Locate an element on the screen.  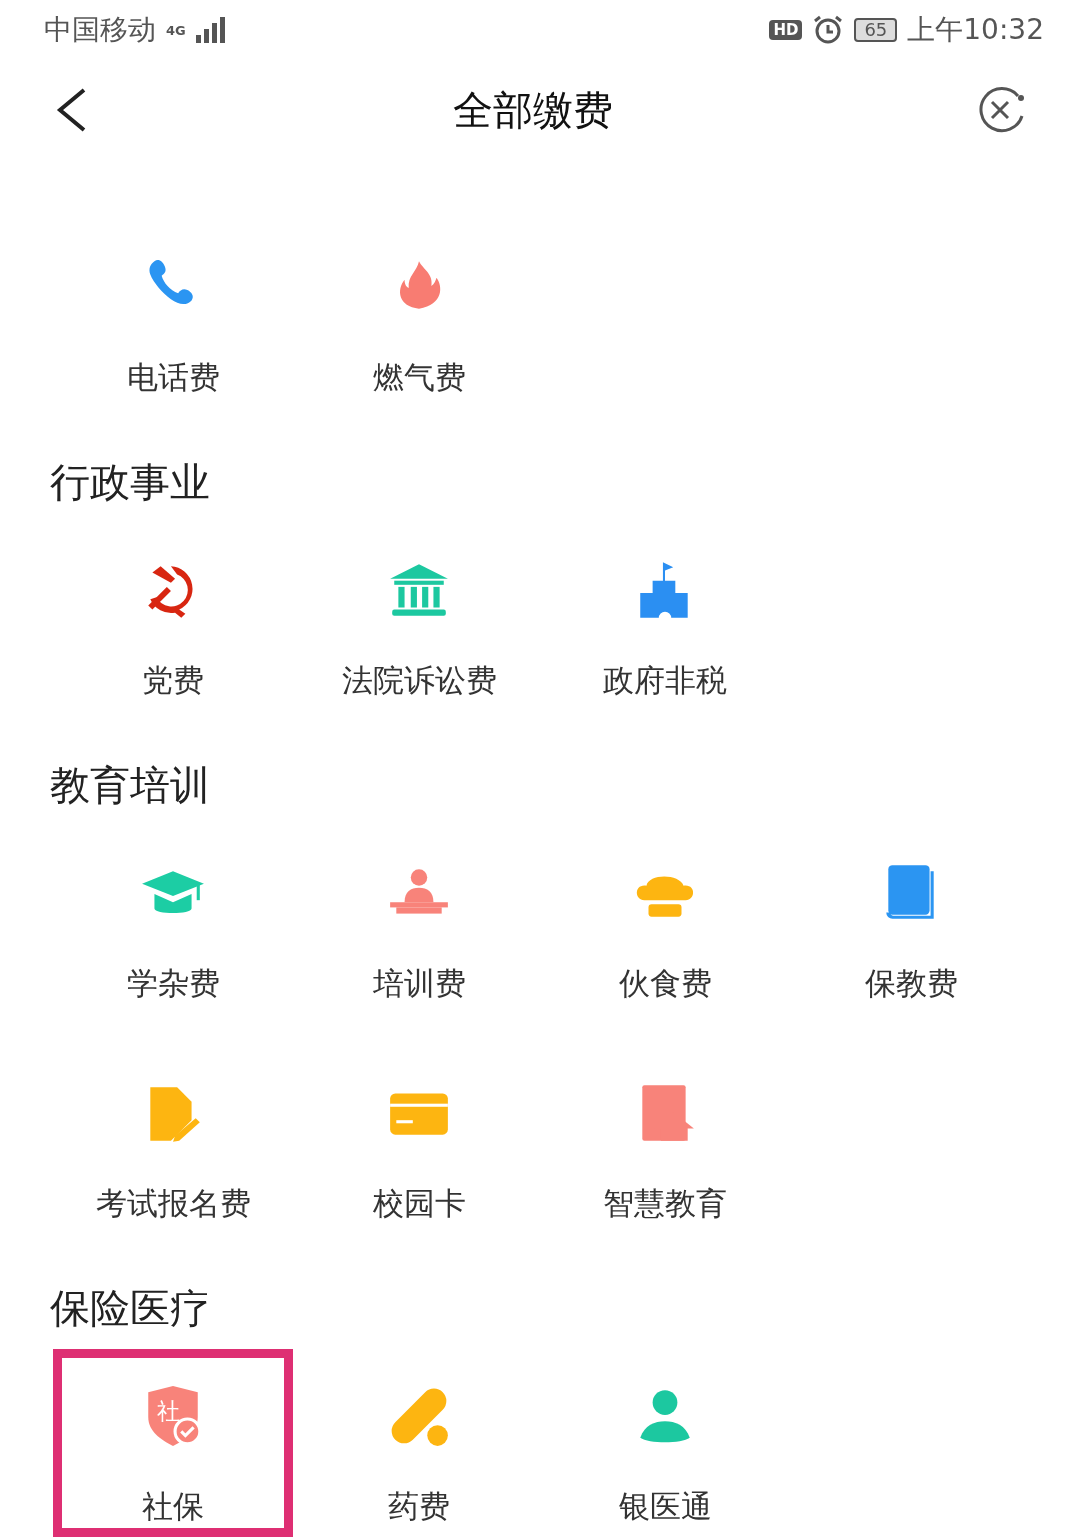
alarm-icon is located at coordinates (828, 30).